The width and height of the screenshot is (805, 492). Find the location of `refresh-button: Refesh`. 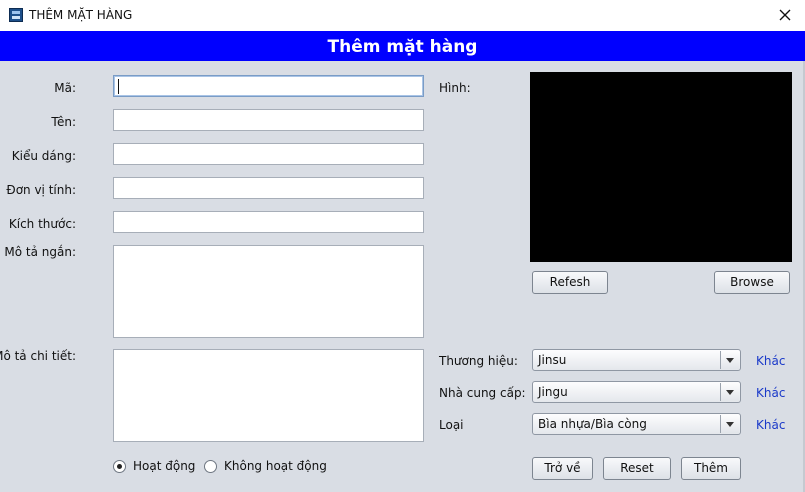

refresh-button: Refesh is located at coordinates (570, 282).